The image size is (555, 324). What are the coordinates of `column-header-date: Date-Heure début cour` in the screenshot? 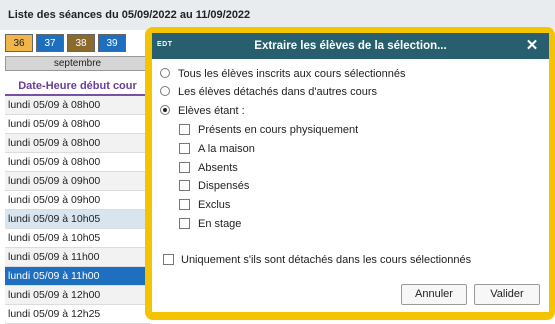 It's located at (77, 86).